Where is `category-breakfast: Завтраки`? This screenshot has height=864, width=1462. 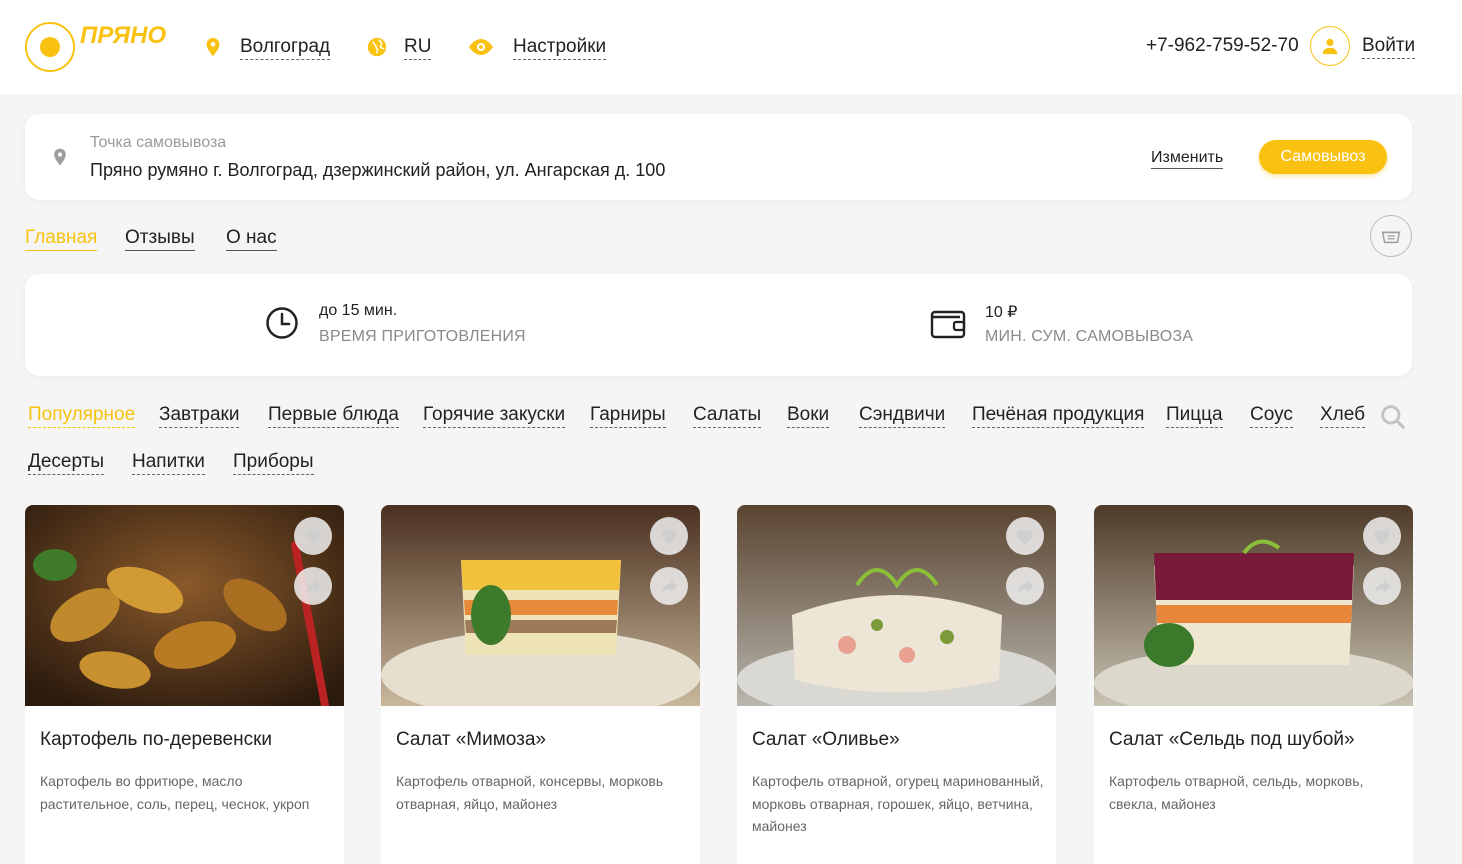 category-breakfast: Завтраки is located at coordinates (199, 415).